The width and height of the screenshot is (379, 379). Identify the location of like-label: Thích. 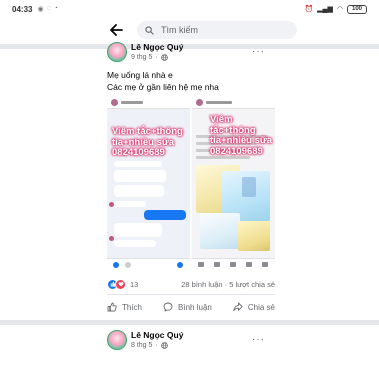
(132, 307).